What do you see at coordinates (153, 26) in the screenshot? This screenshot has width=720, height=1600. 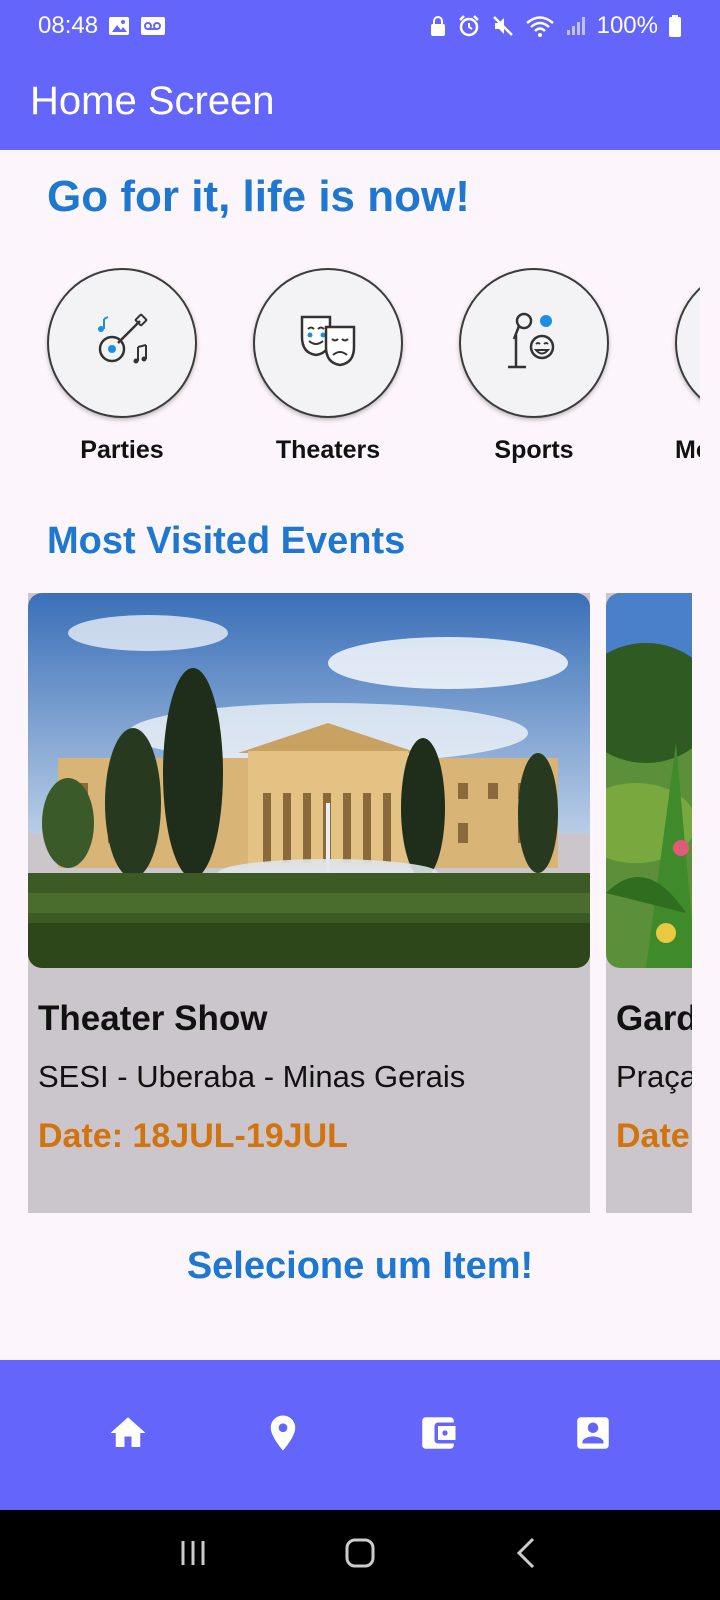 I see `voicemail-icon` at bounding box center [153, 26].